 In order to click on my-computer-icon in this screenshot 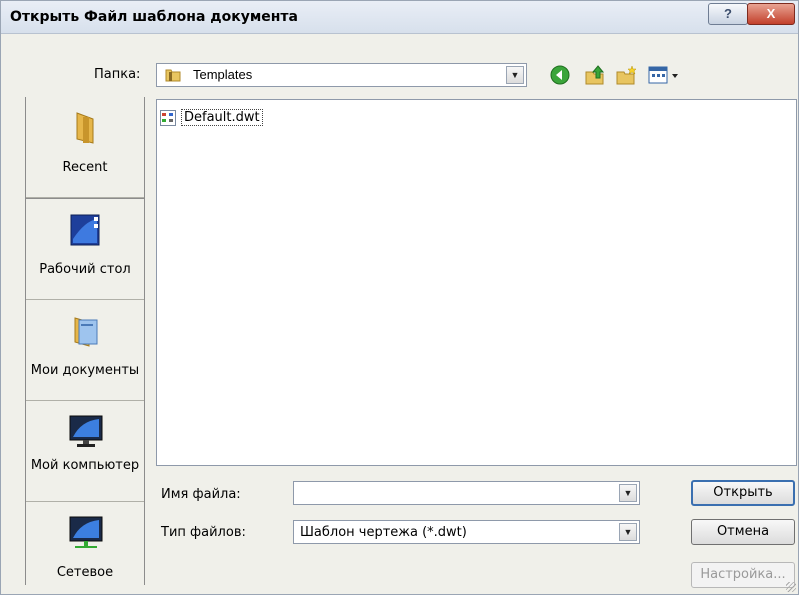, I will do `click(86, 431)`.